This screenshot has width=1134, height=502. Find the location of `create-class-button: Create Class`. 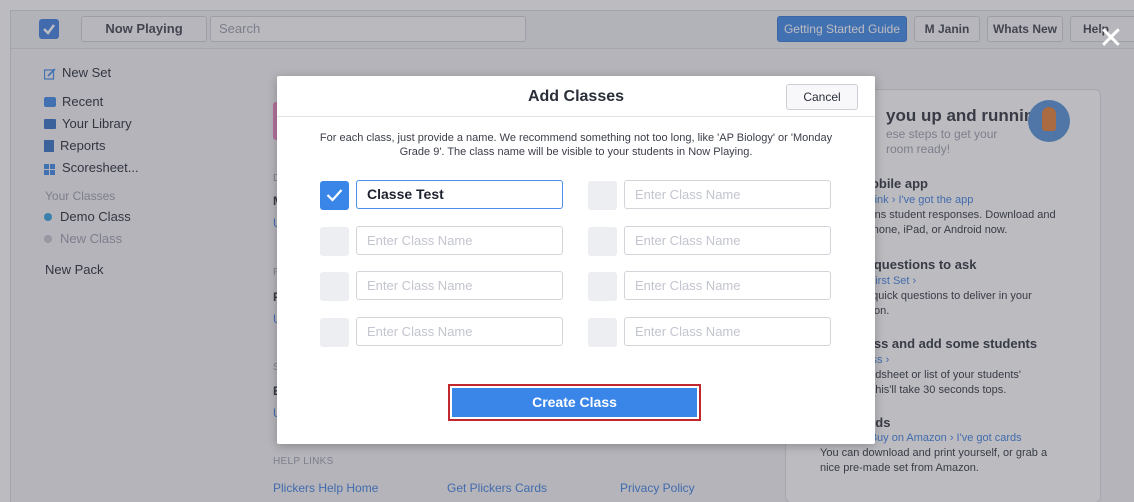

create-class-button: Create Class is located at coordinates (574, 402).